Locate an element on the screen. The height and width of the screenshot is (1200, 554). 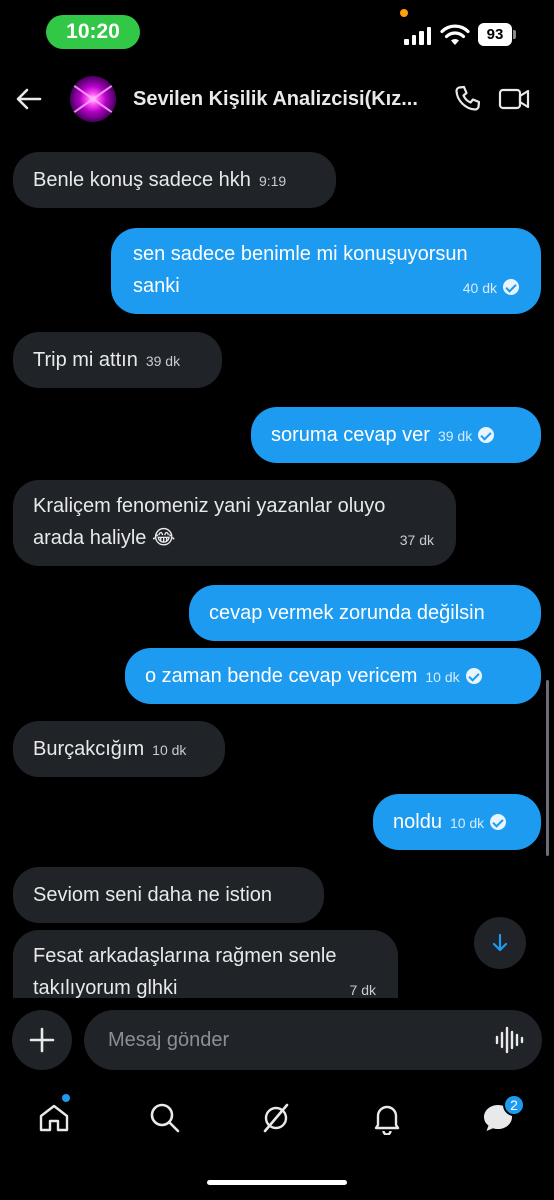
message-bubble-incoming: Seviom seni daha ne istion is located at coordinates (168, 895).